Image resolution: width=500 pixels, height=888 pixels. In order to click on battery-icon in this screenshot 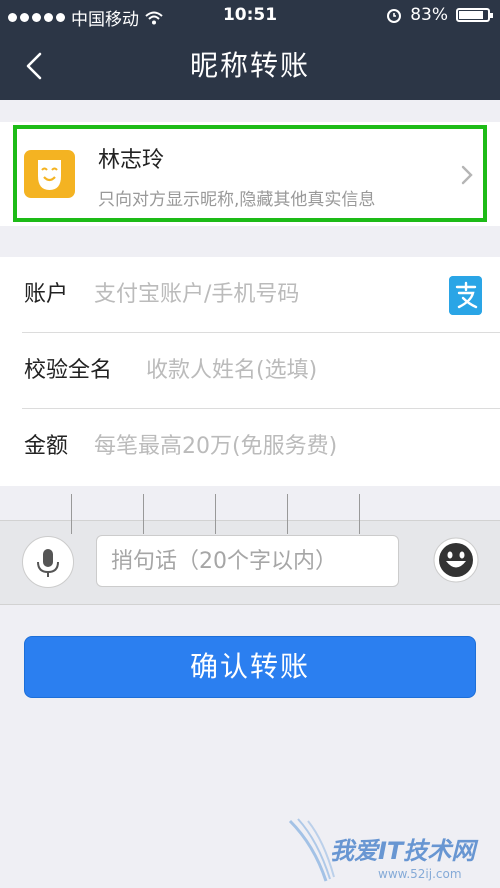, I will do `click(474, 15)`.